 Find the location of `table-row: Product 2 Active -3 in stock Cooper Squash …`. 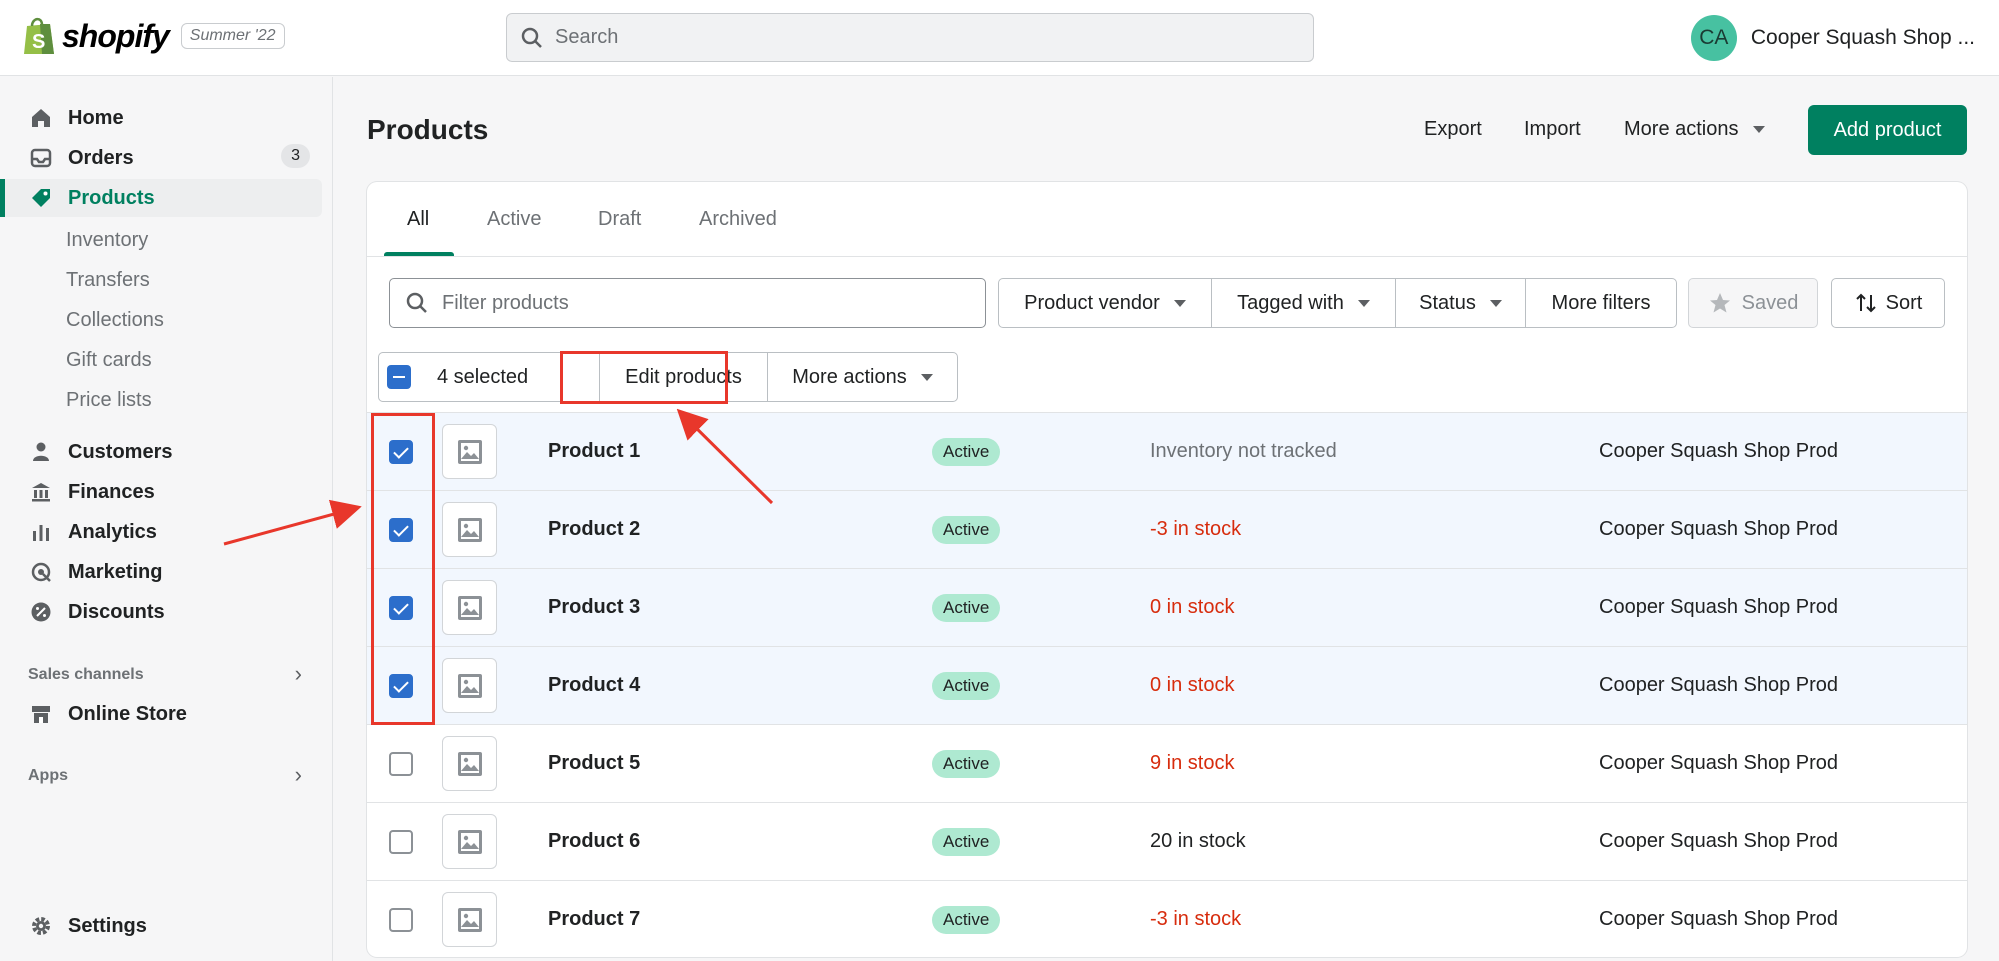

table-row: Product 2 Active -3 in stock Cooper Squash … is located at coordinates (1167, 529).